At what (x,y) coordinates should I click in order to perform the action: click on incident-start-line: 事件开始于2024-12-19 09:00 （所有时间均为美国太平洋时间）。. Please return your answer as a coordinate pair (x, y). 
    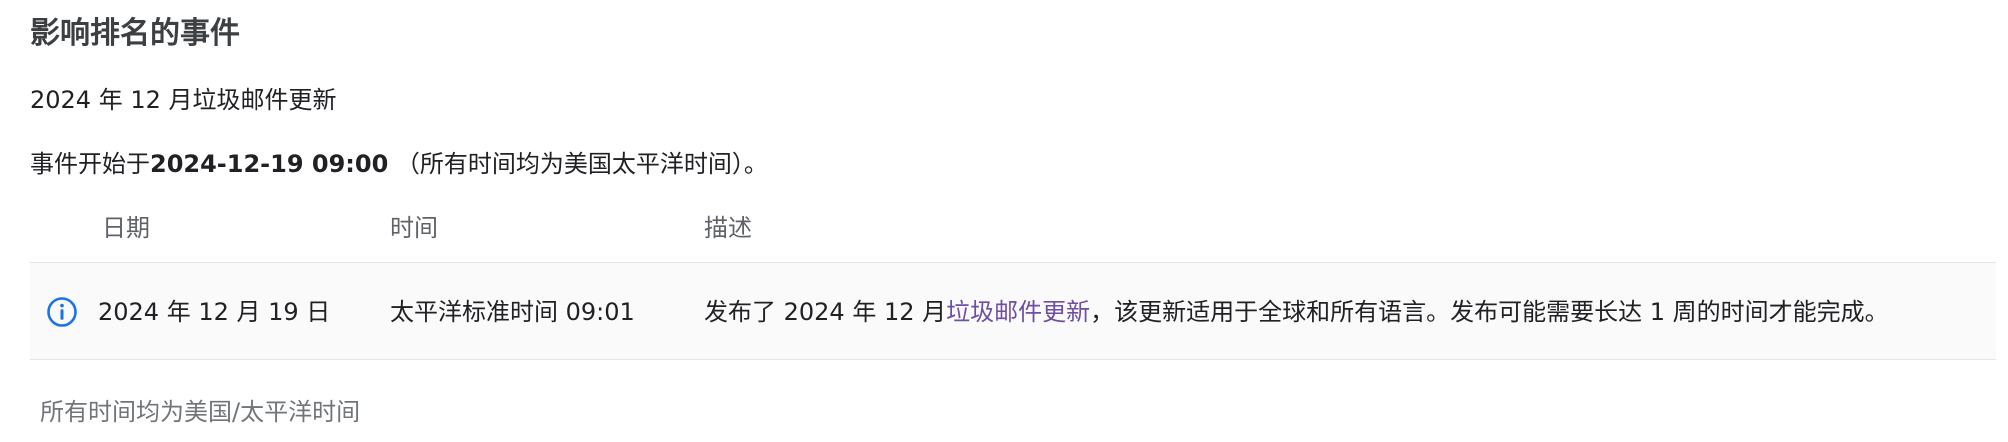
    Looking at the image, I should click on (399, 161).